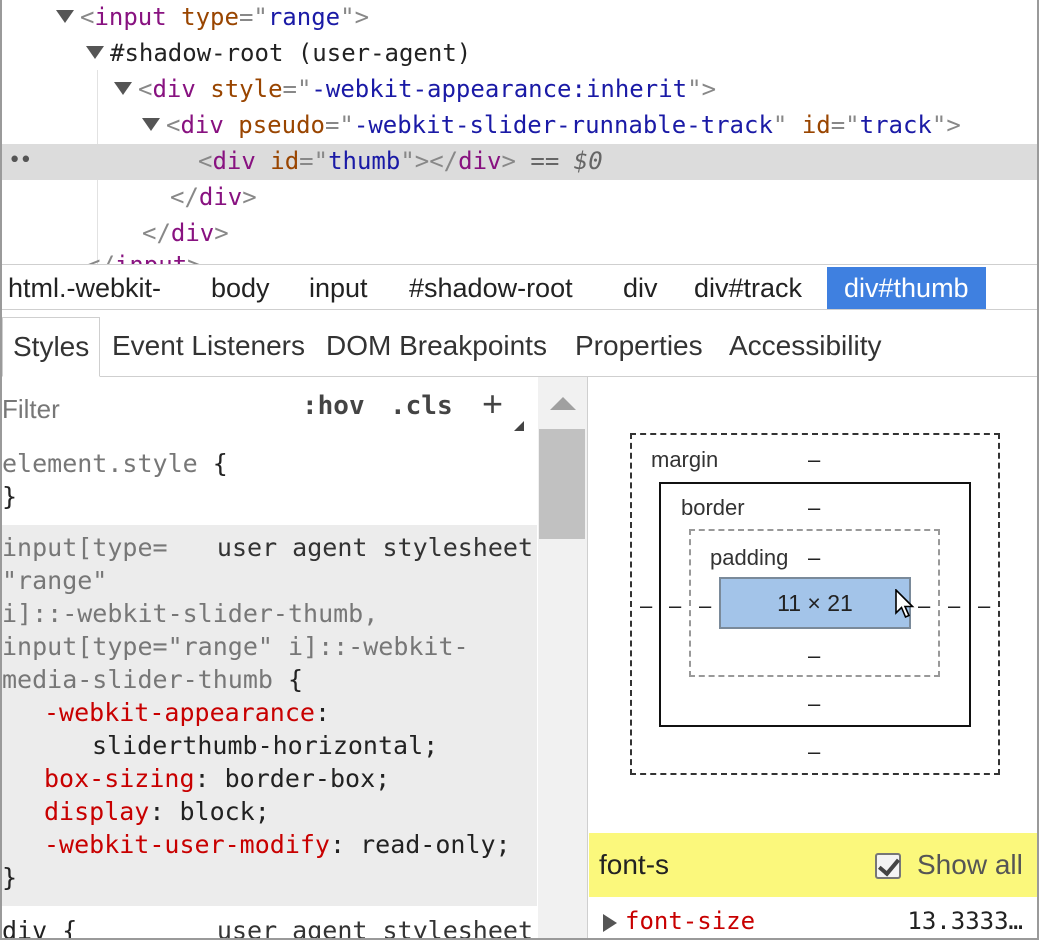 The height and width of the screenshot is (940, 1039). What do you see at coordinates (562, 658) in the screenshot?
I see `styles-scrollbar` at bounding box center [562, 658].